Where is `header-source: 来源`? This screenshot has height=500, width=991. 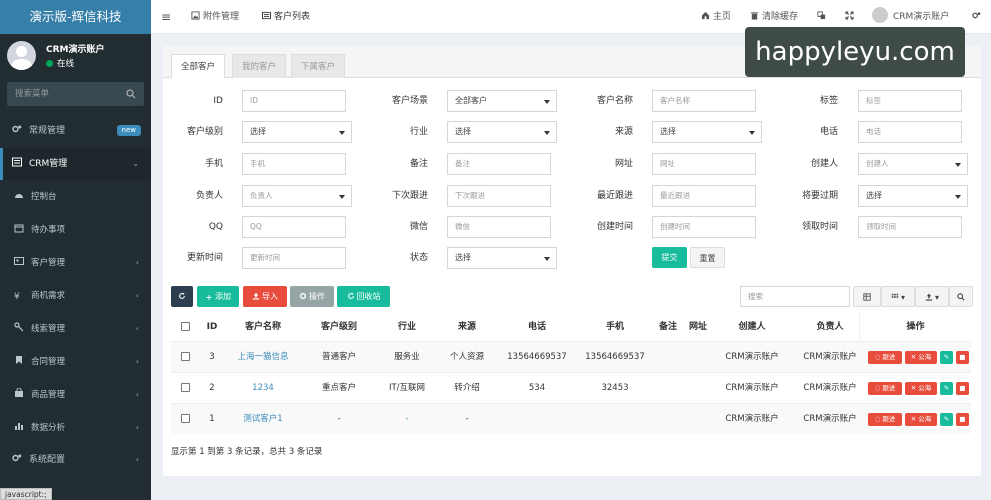
header-source: 来源 is located at coordinates (467, 327).